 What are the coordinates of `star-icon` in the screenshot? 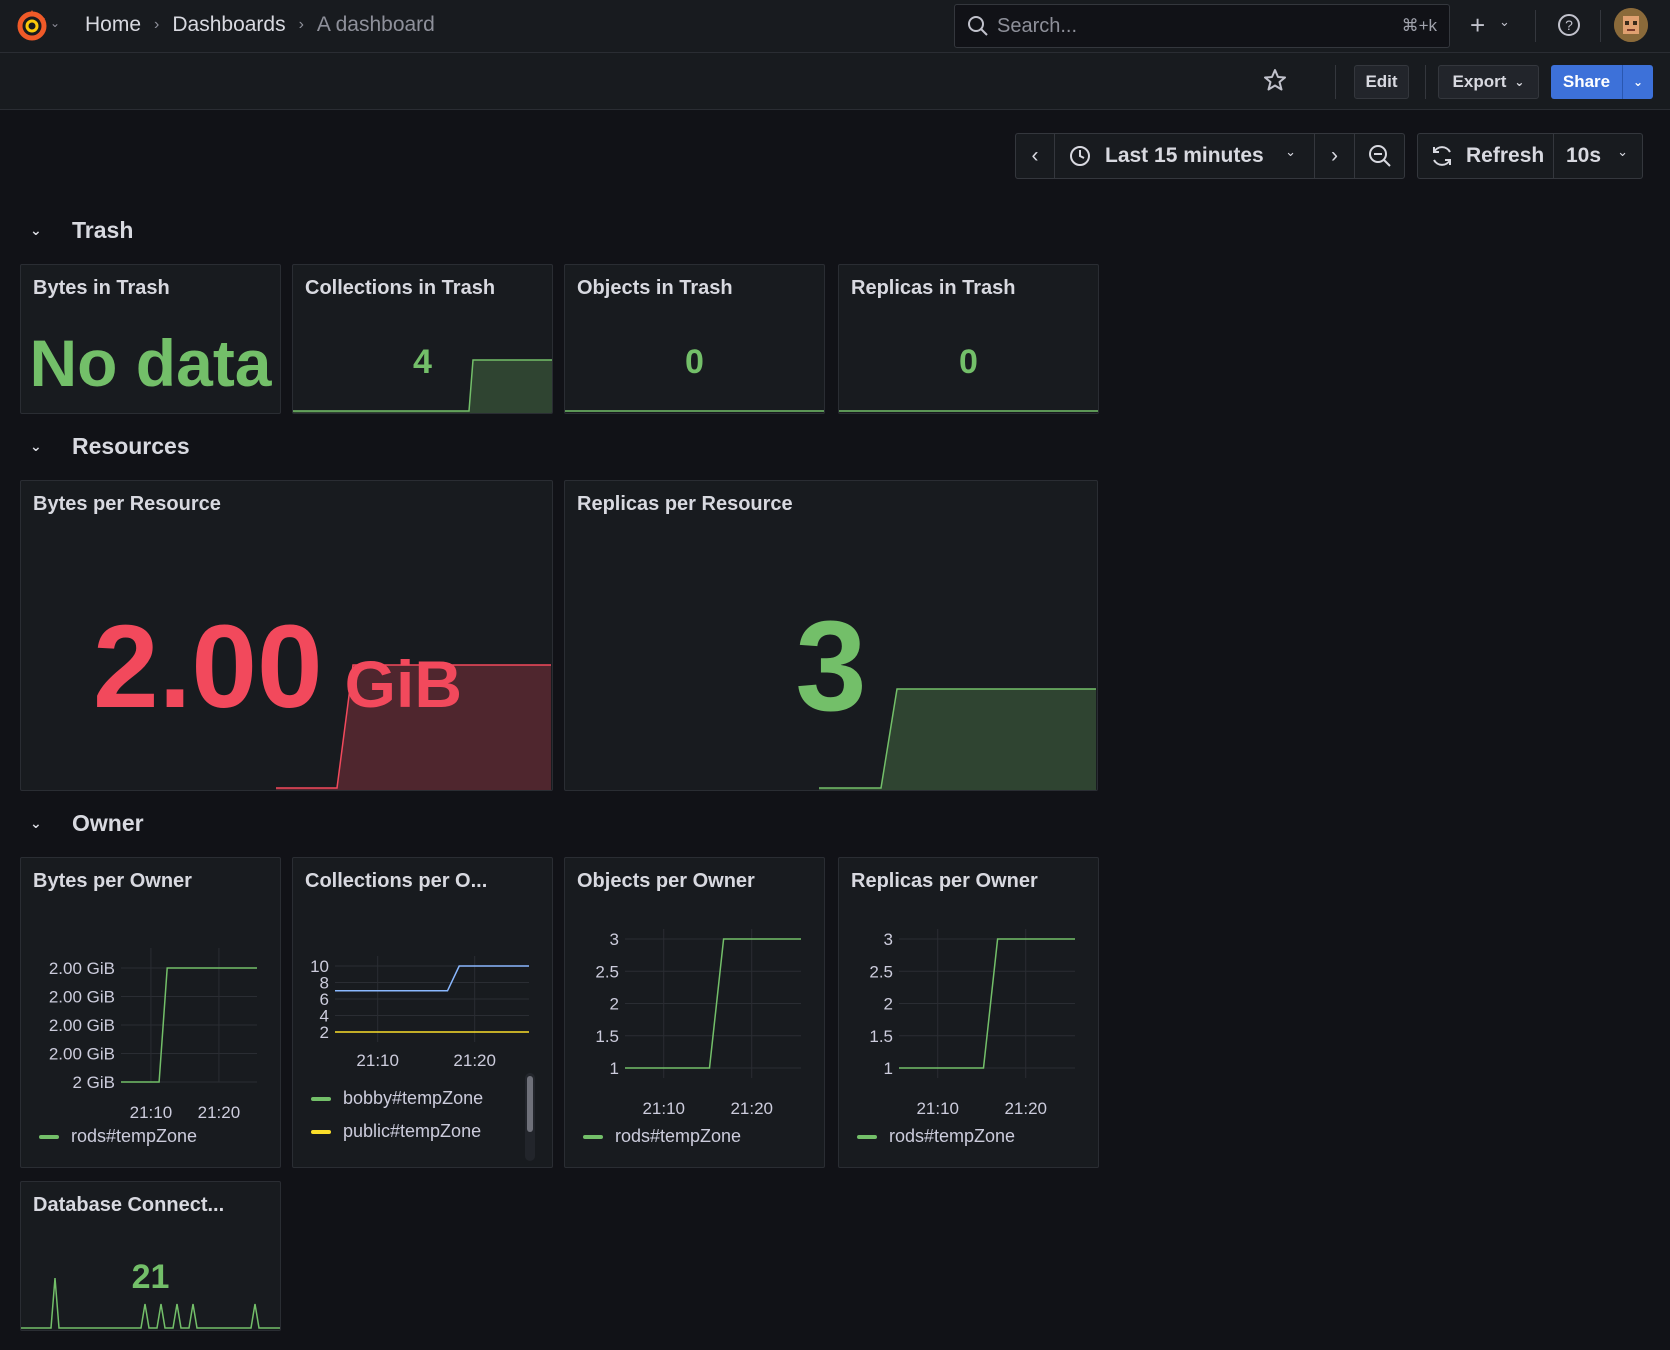 It's located at (1275, 80).